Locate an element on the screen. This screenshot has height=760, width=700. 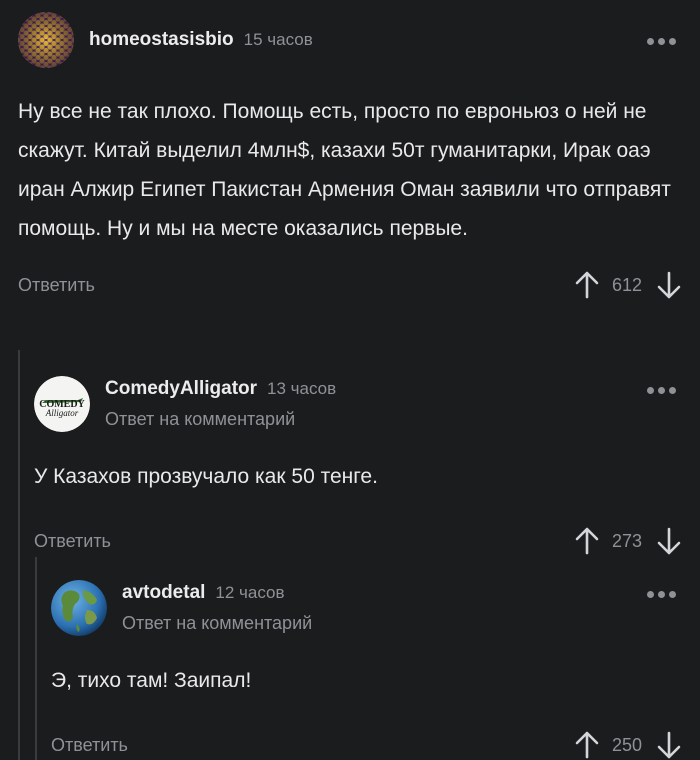
username: ComedyAlligator is located at coordinates (181, 389).